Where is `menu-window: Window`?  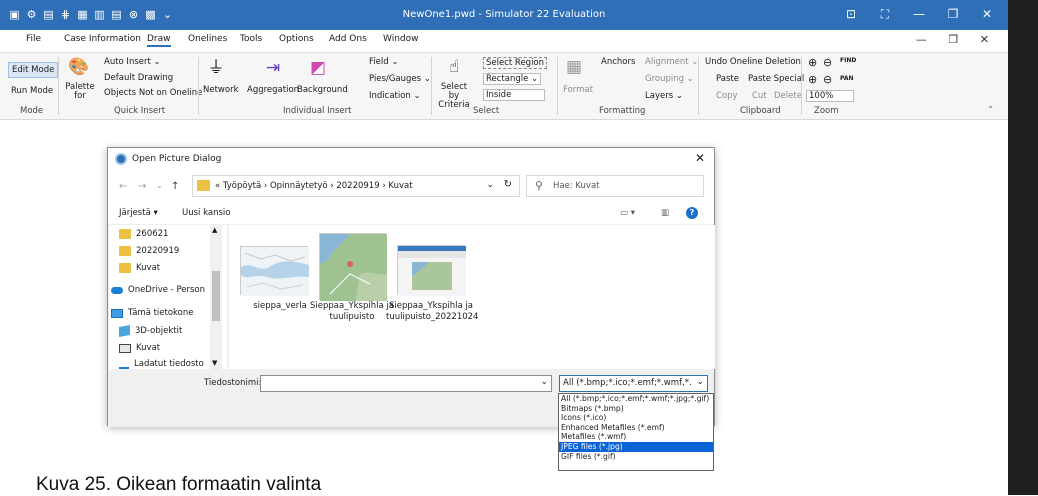
menu-window: Window is located at coordinates (401, 39).